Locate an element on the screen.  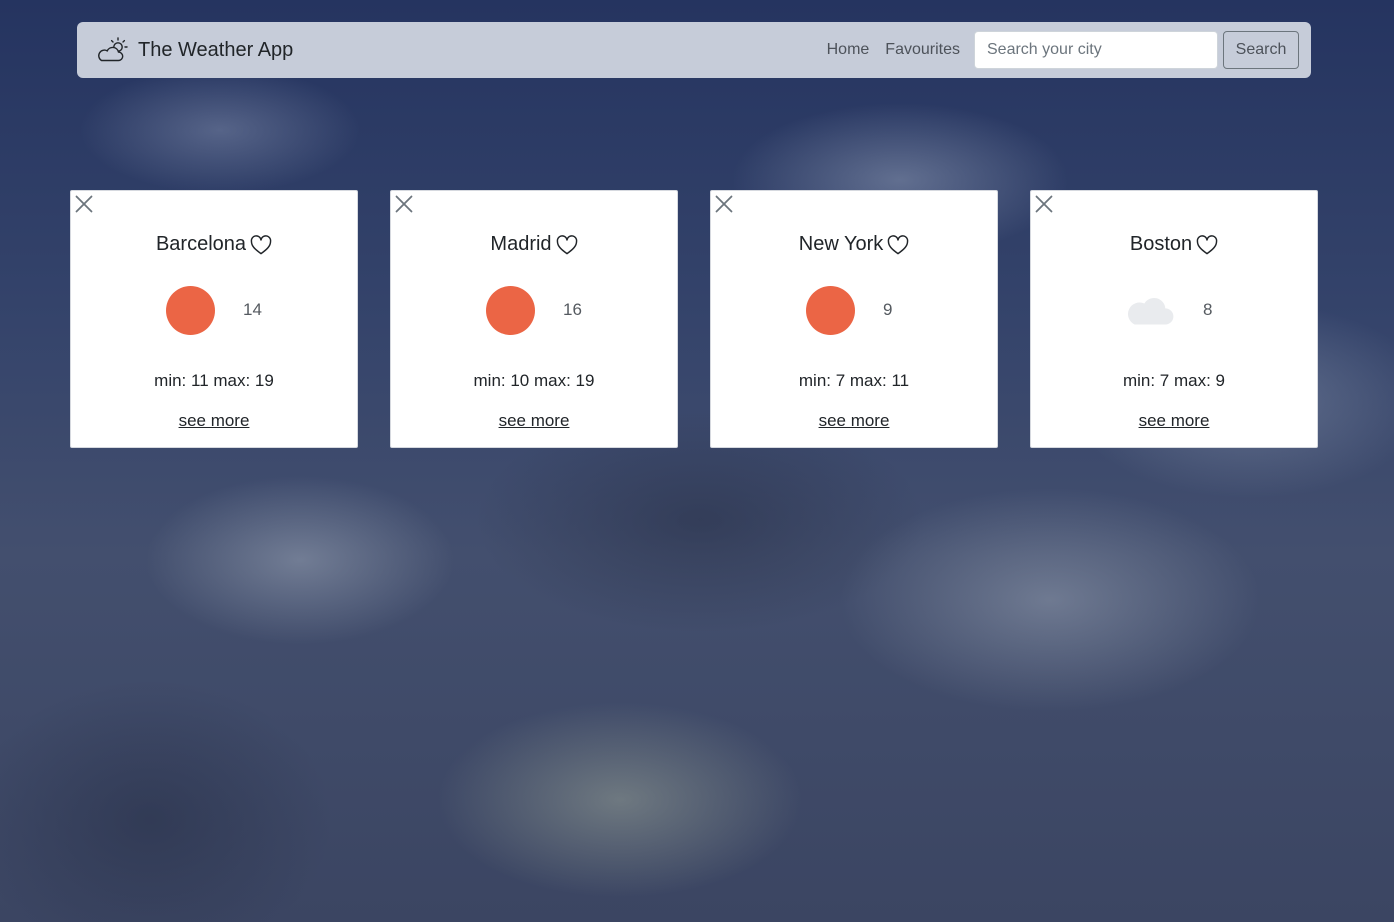
temperature: 9 is located at coordinates (888, 309).